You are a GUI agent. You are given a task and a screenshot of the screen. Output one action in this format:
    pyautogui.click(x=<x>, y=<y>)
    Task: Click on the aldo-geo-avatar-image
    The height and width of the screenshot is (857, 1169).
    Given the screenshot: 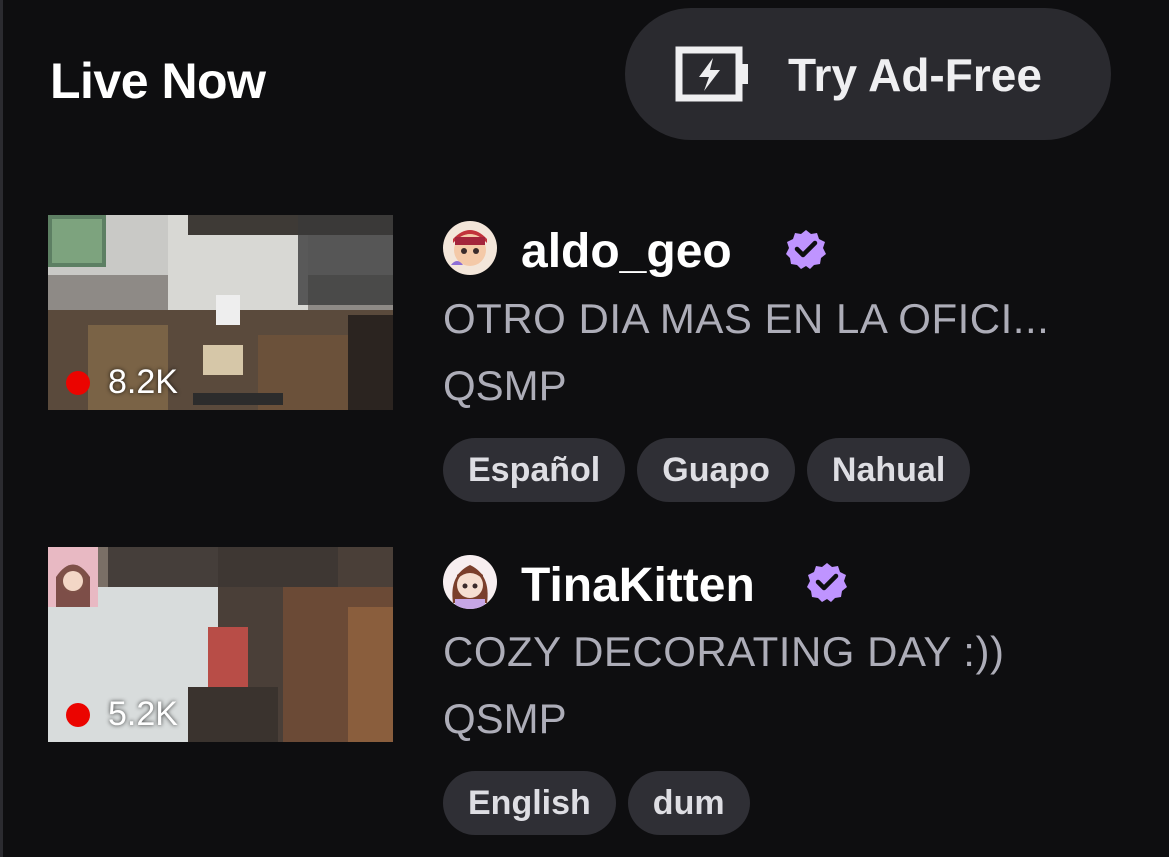 What is the action you would take?
    pyautogui.click(x=470, y=248)
    